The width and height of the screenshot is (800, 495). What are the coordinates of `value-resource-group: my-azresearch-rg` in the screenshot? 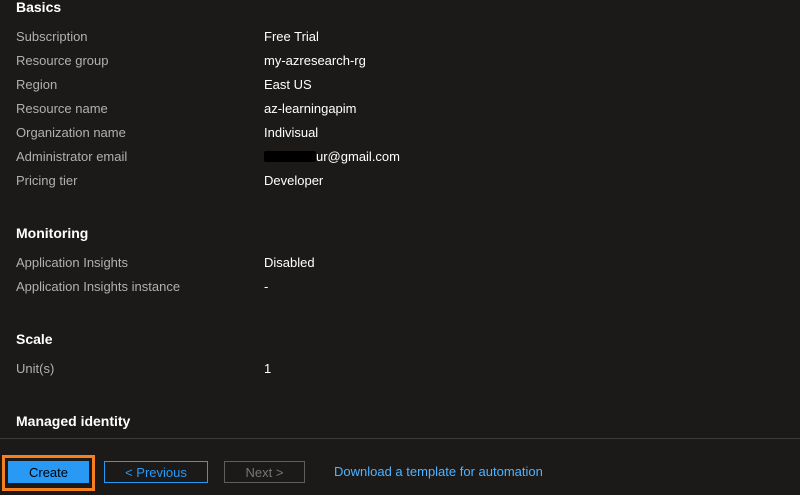 It's located at (315, 60).